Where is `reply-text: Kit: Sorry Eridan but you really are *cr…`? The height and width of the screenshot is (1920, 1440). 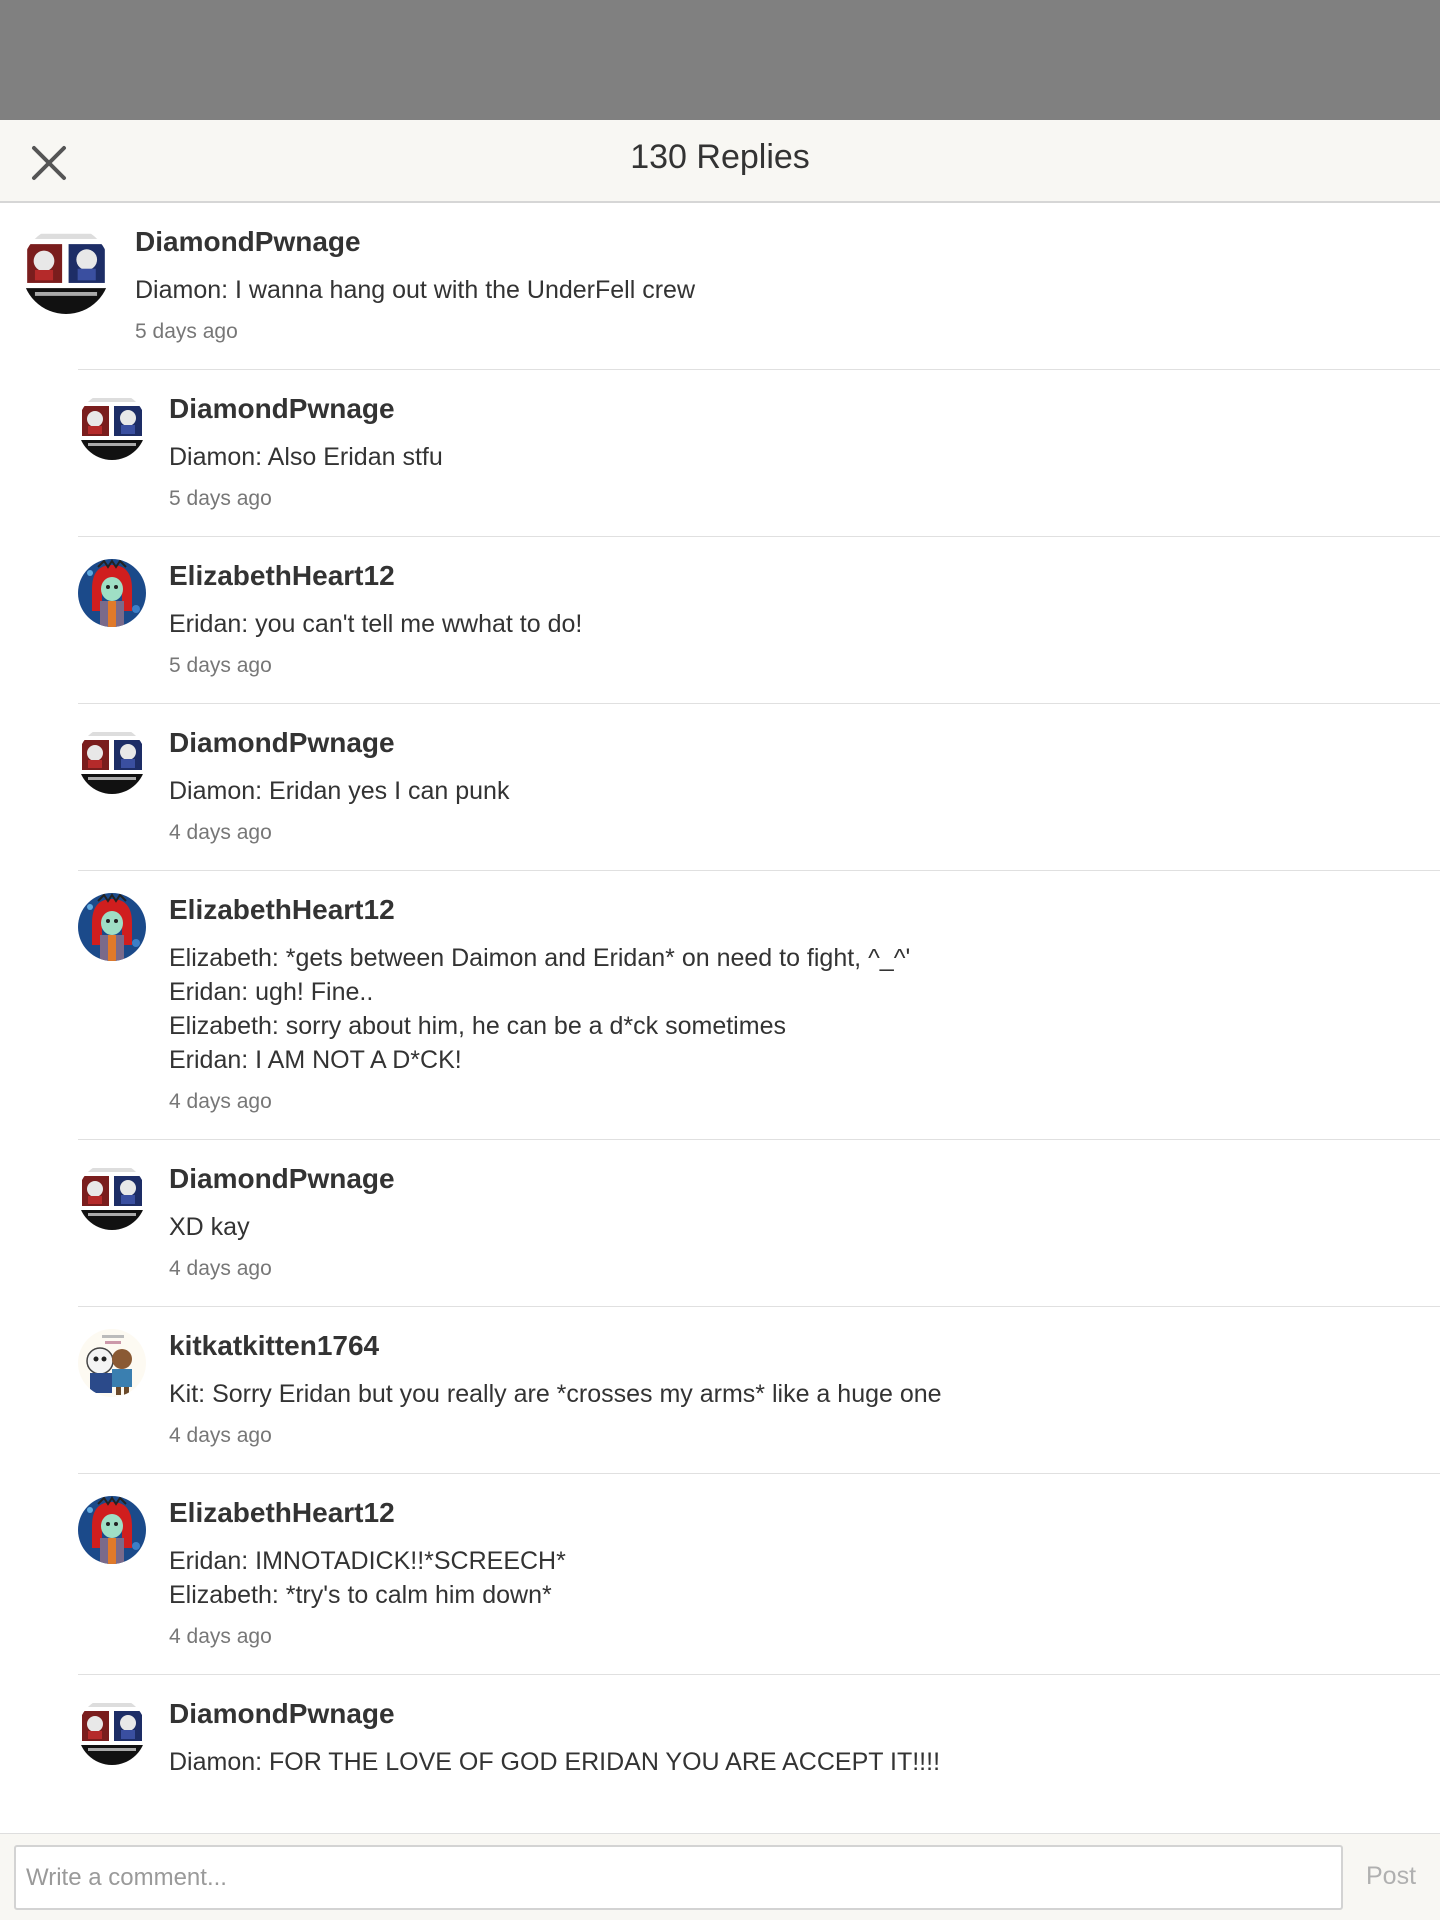
reply-text: Kit: Sorry Eridan but you really are *cr… is located at coordinates (555, 1394).